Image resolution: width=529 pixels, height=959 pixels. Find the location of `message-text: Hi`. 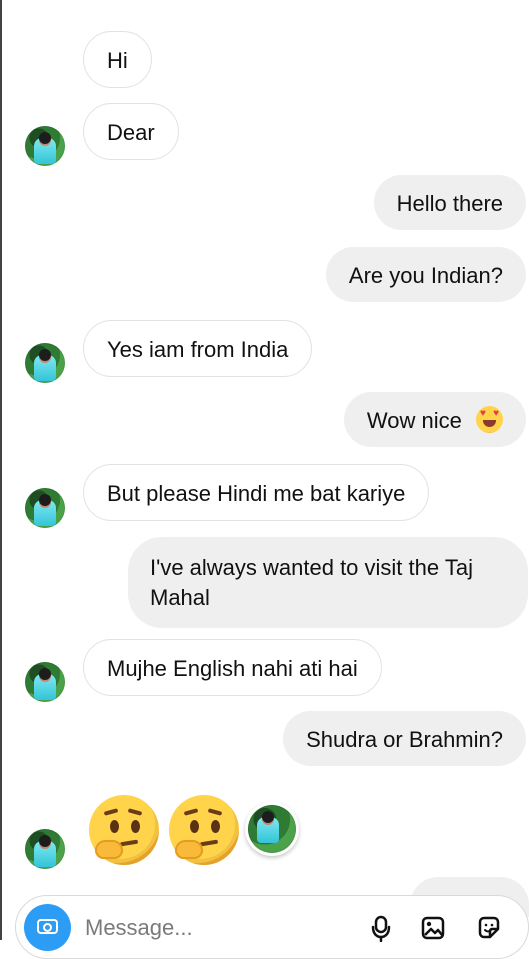

message-text: Hi is located at coordinates (117, 60).